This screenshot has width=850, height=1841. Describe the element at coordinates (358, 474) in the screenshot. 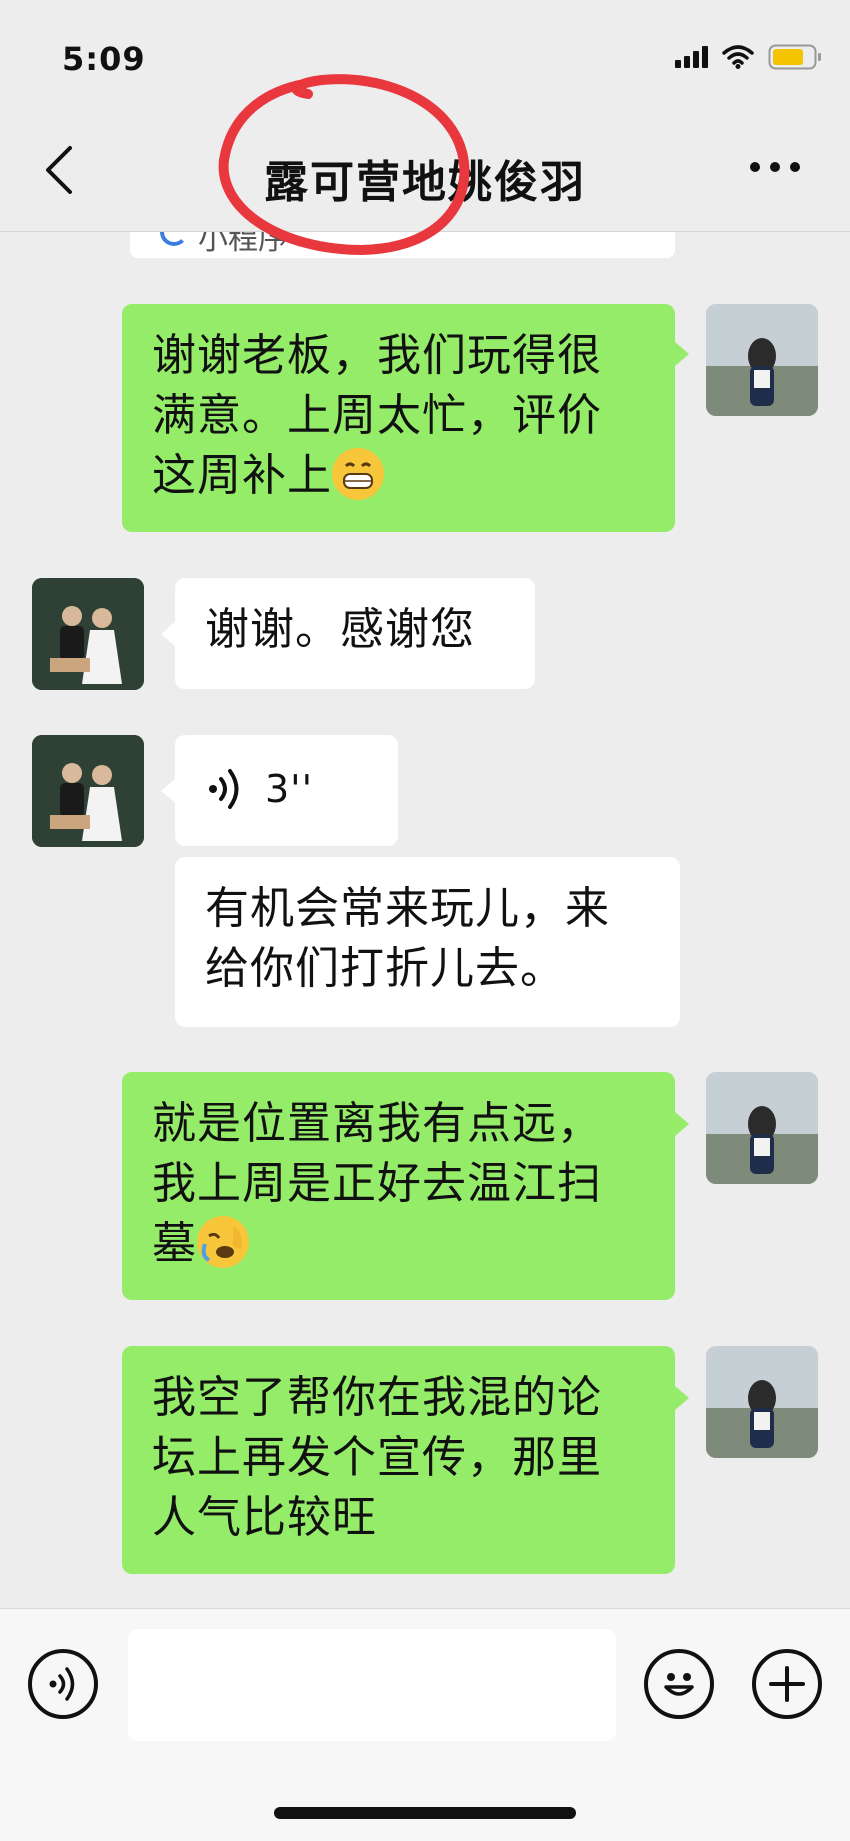

I see `grin-emoji-icon` at that location.